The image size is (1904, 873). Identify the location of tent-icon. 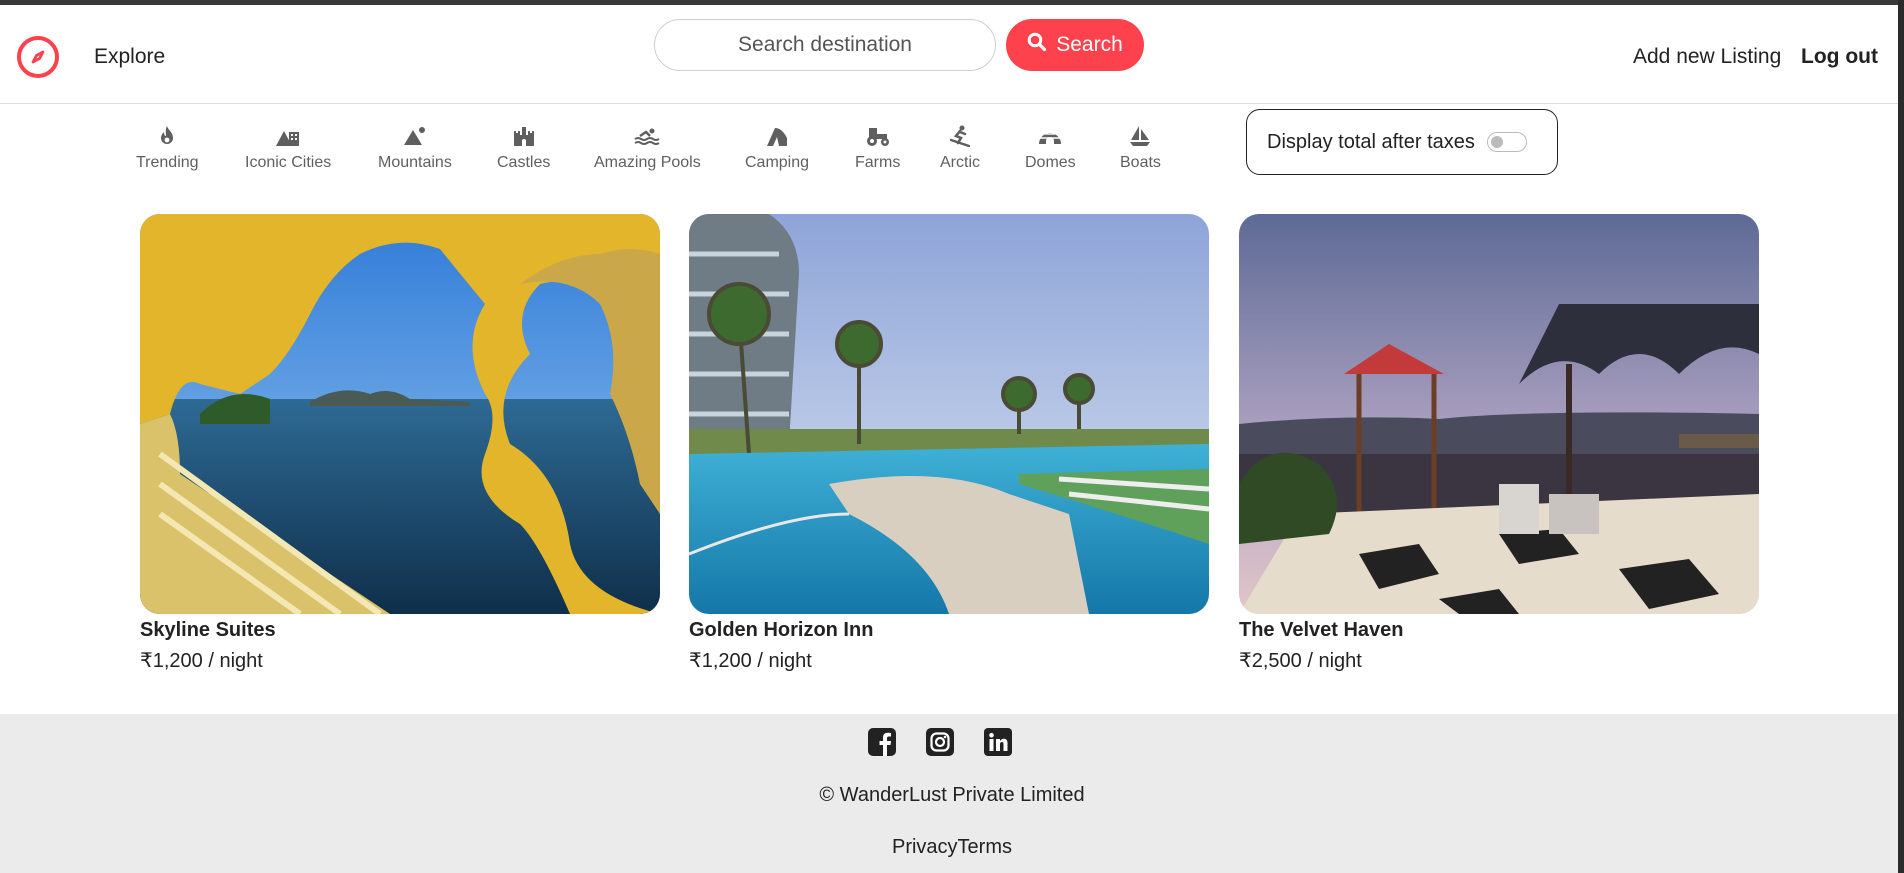
(777, 136).